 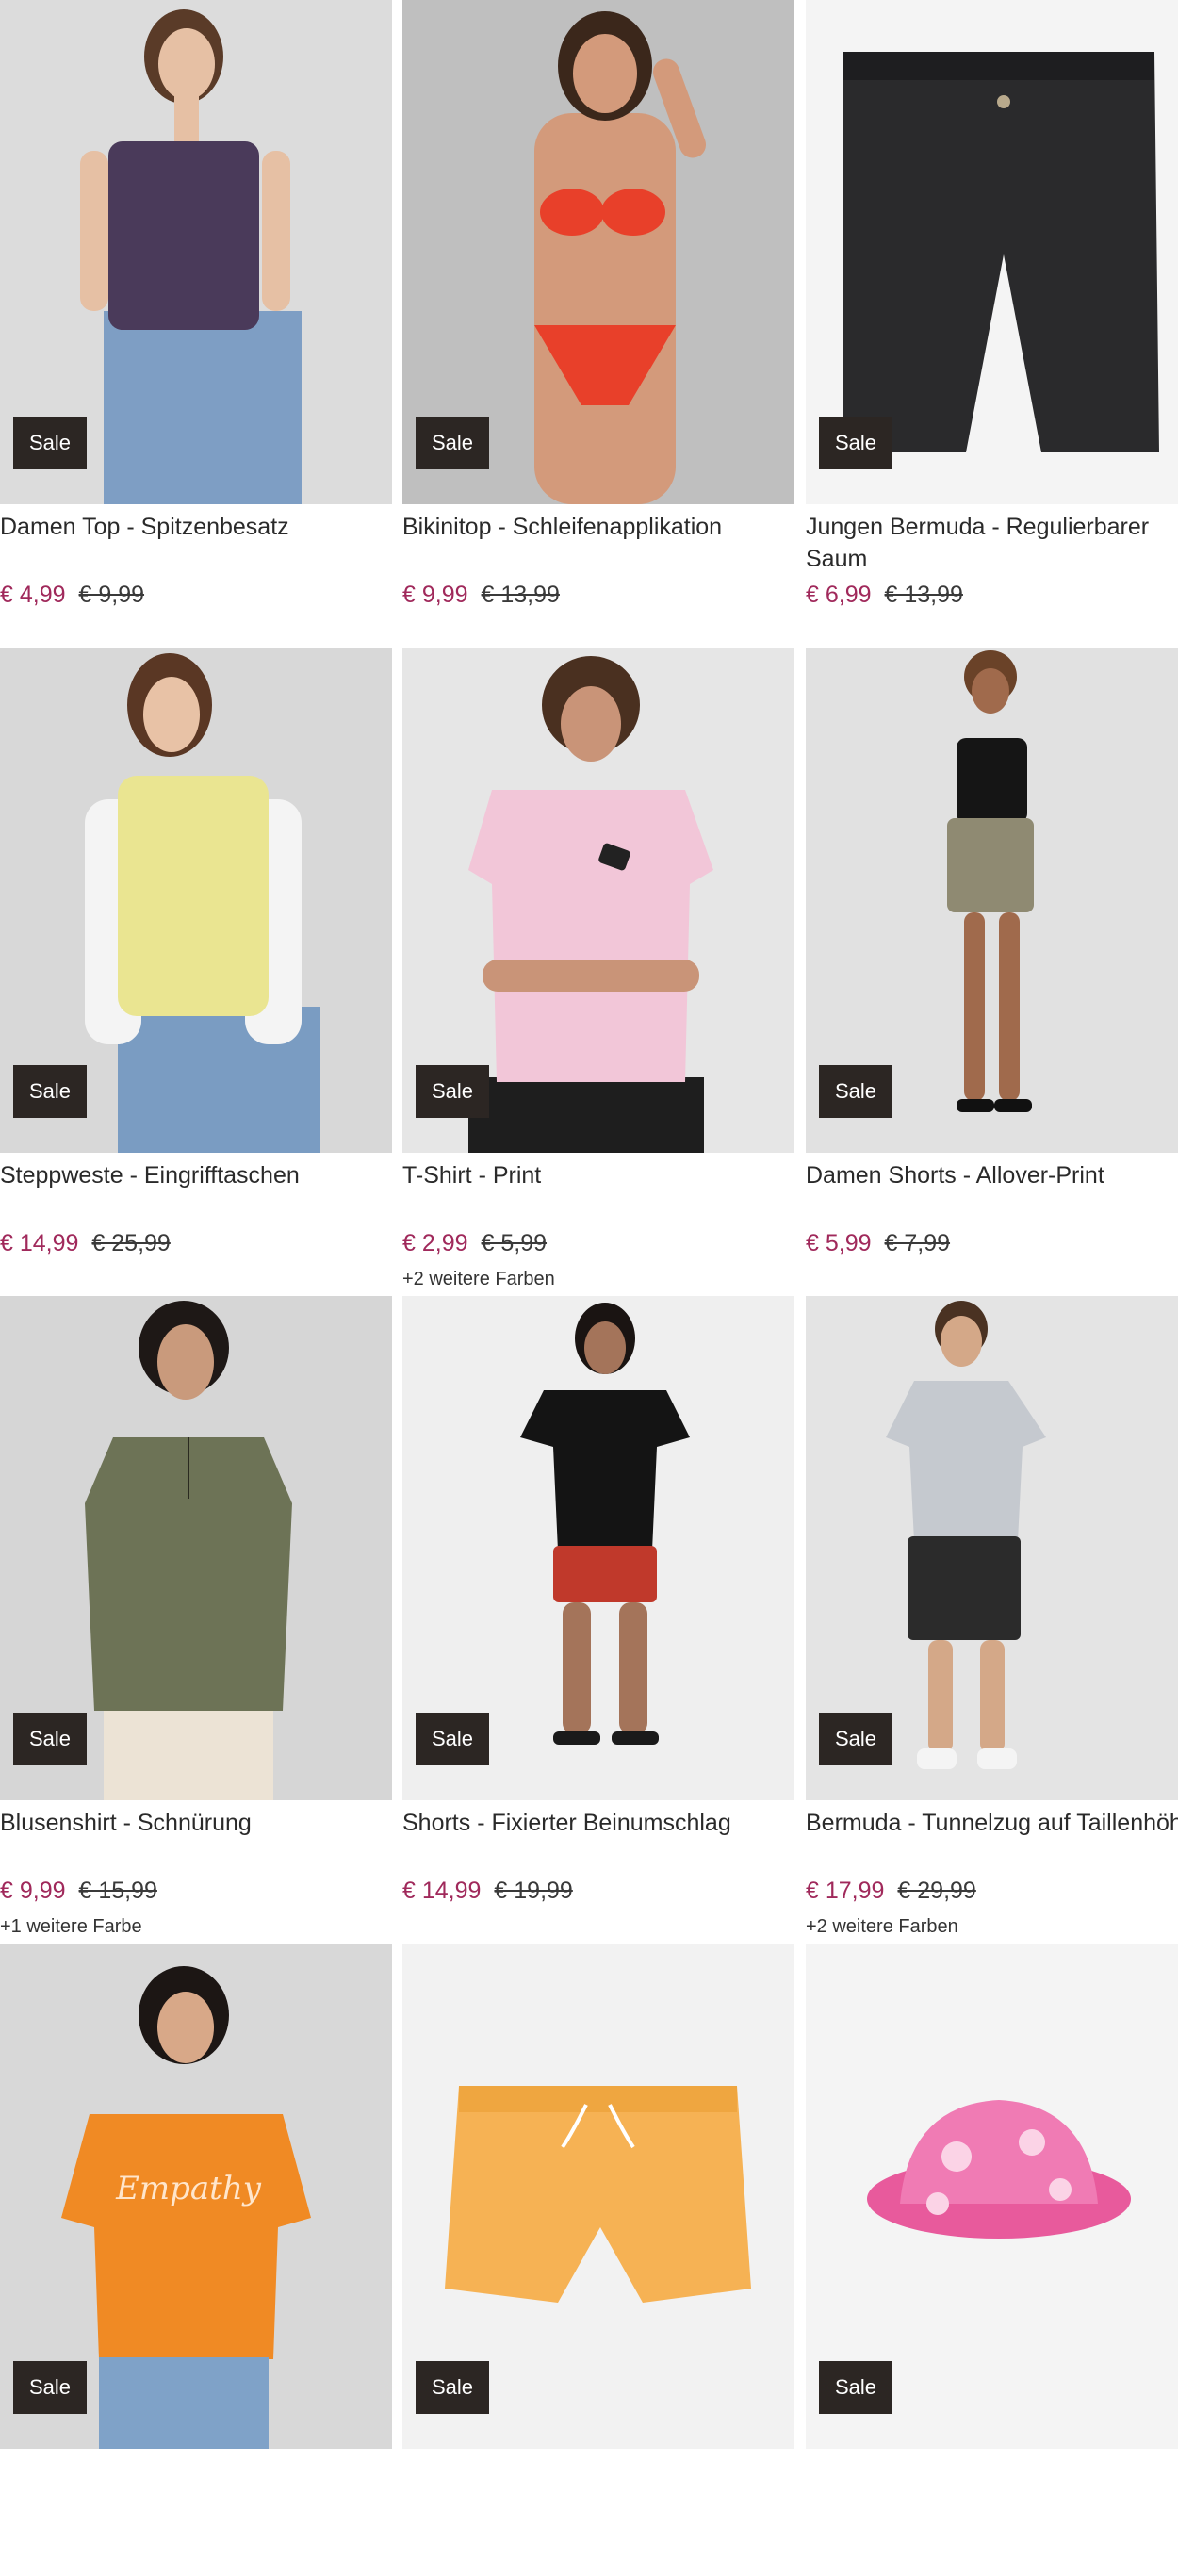 I want to click on price-row: € 9,99 € 13,99, so click(x=481, y=595).